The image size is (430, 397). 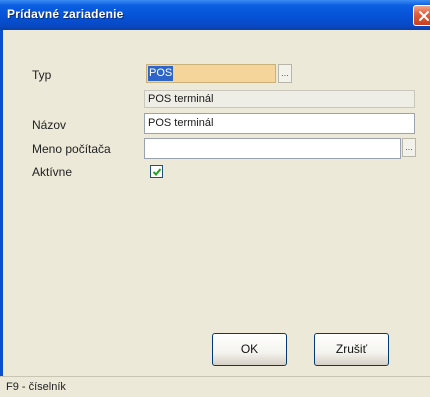 I want to click on close-icon, so click(x=424, y=16).